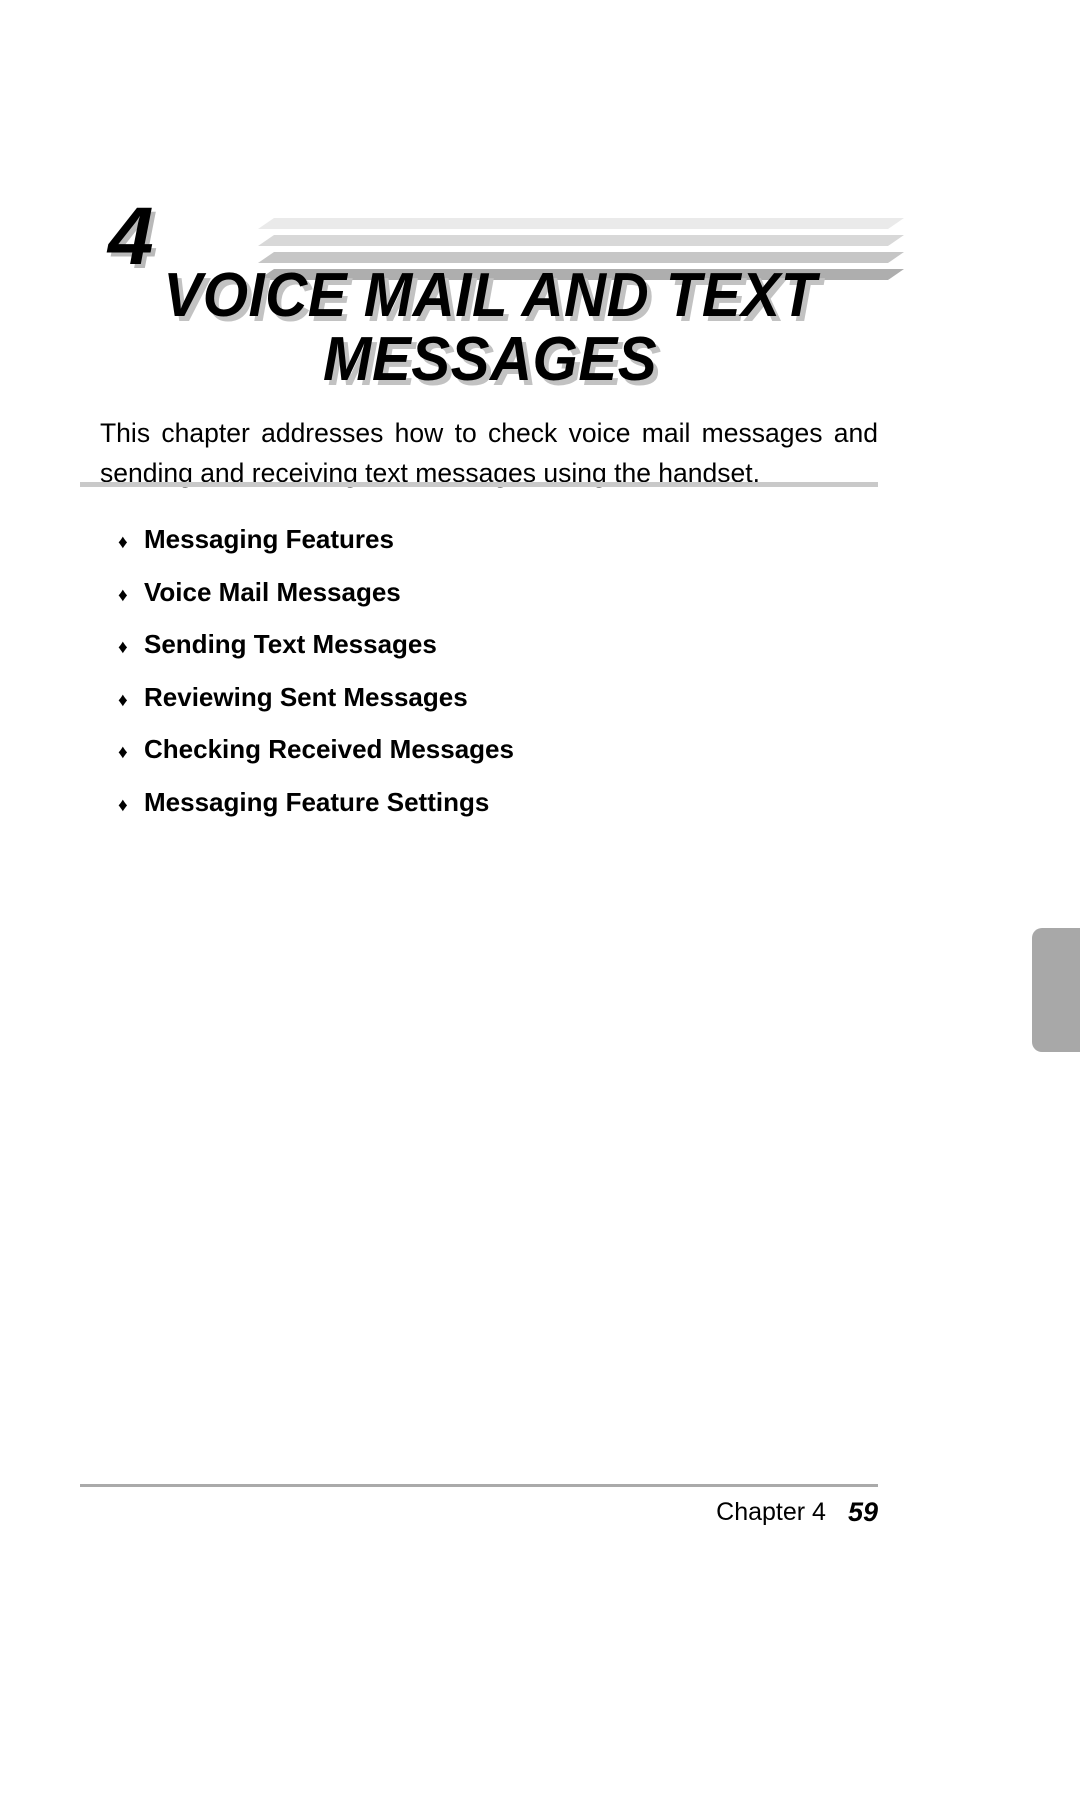 This screenshot has height=1800, width=1080. I want to click on page-number: 59, so click(862, 1511).